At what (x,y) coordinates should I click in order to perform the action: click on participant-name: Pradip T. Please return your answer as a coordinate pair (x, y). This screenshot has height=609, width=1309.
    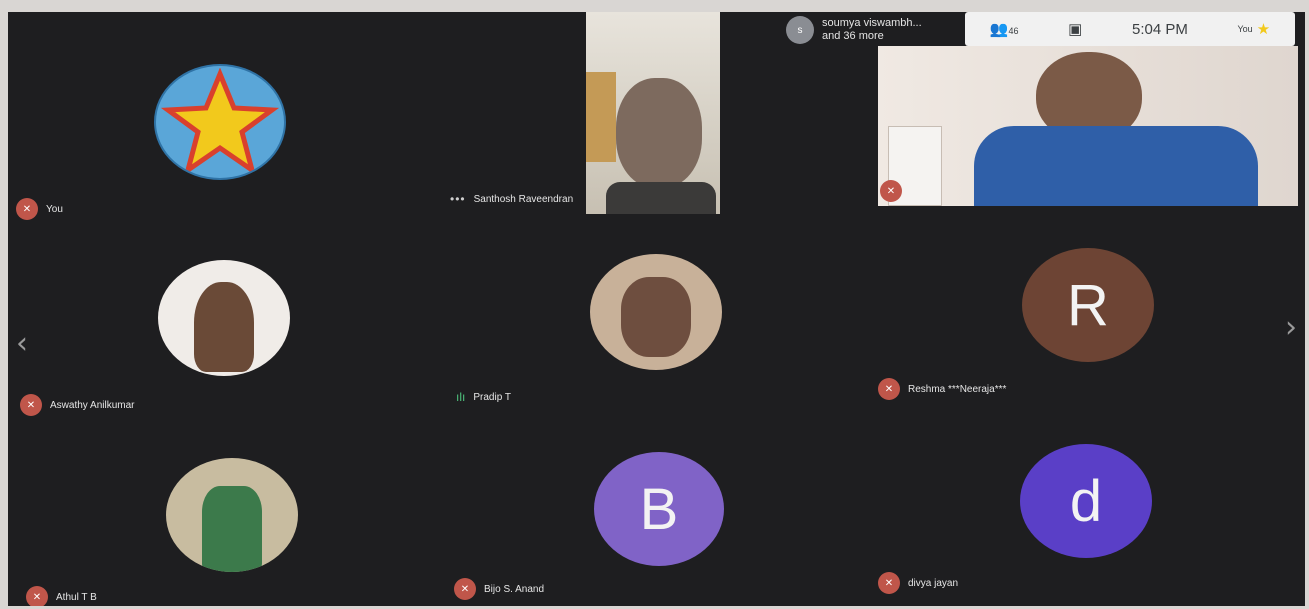
    Looking at the image, I should click on (492, 397).